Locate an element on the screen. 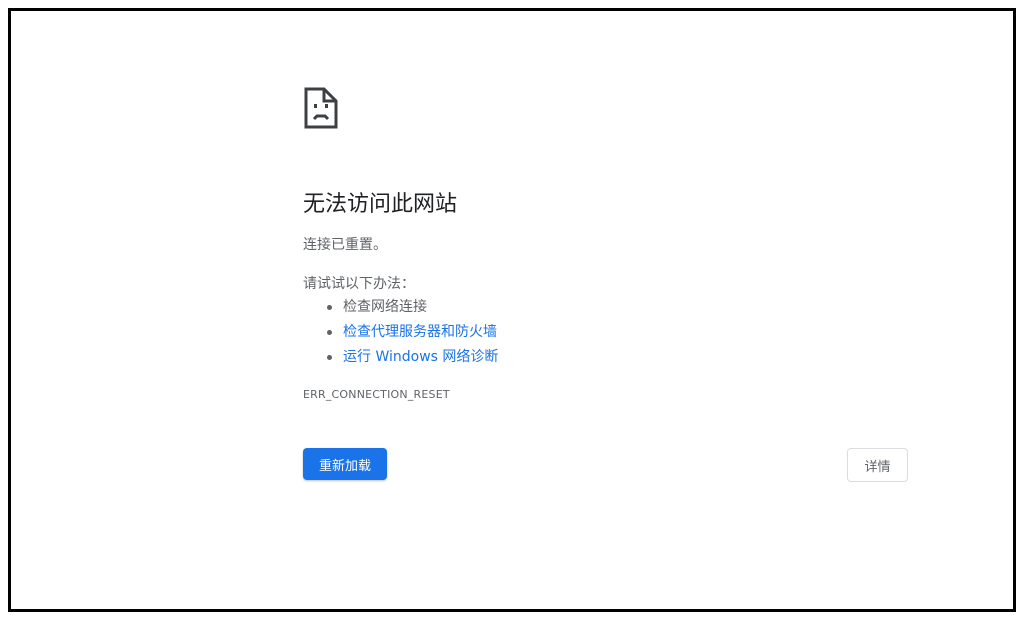  suggestions-list: 检查网络连接 检查代理服务器和防火墙 运行 Windows 网络诊断 is located at coordinates (400, 334).